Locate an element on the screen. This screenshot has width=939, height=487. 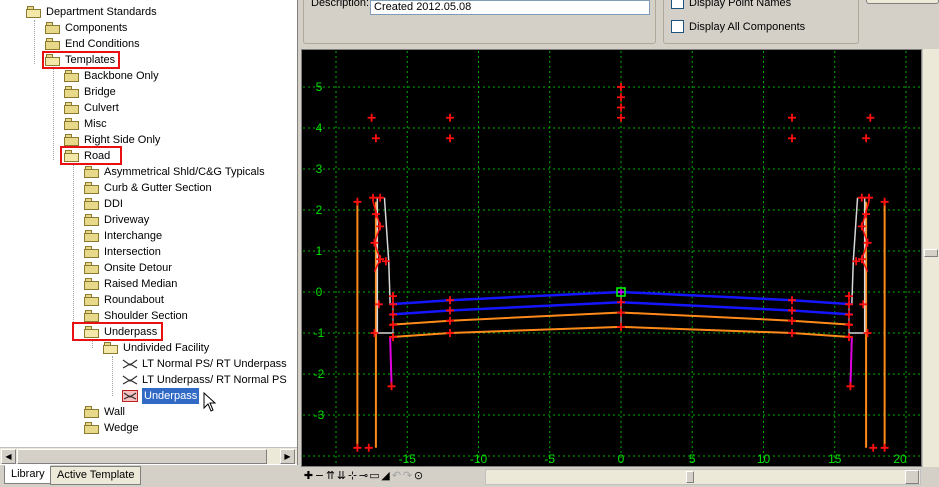
template-icon is located at coordinates (130, 380).